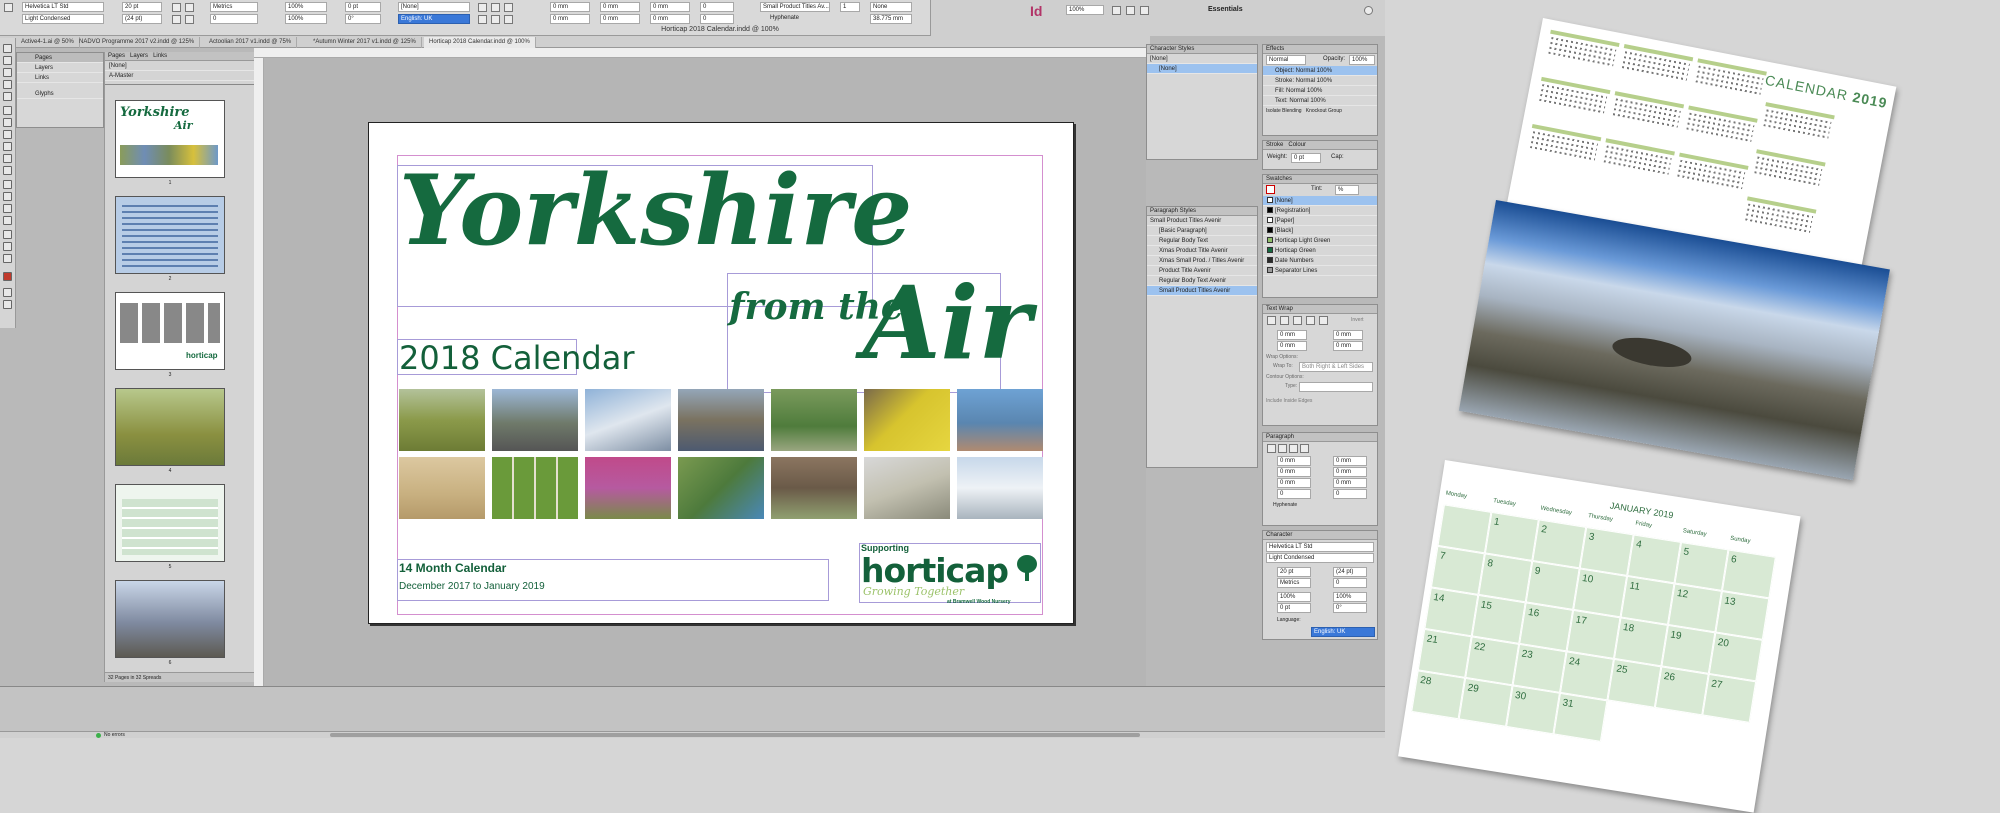 The image size is (2000, 813). What do you see at coordinates (1202, 271) in the screenshot?
I see `paragraph-style-item: Product Title Avenir` at bounding box center [1202, 271].